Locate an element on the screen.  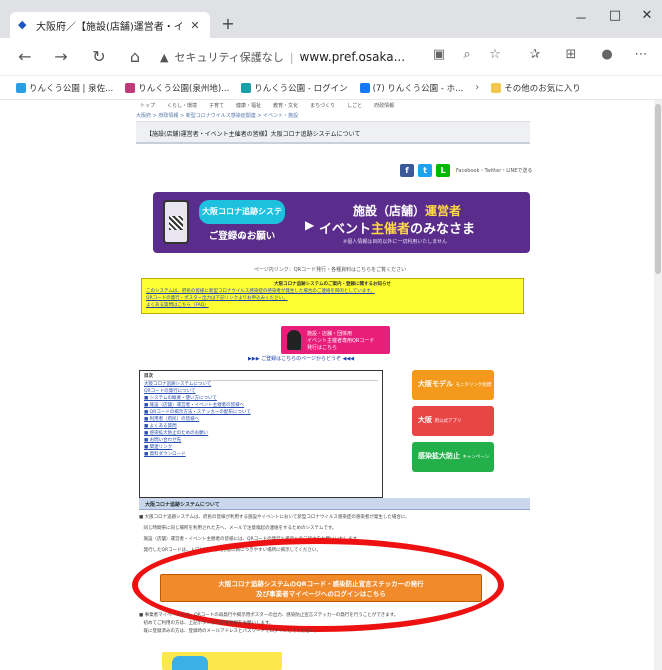
line-icon: L is located at coordinates (443, 170).